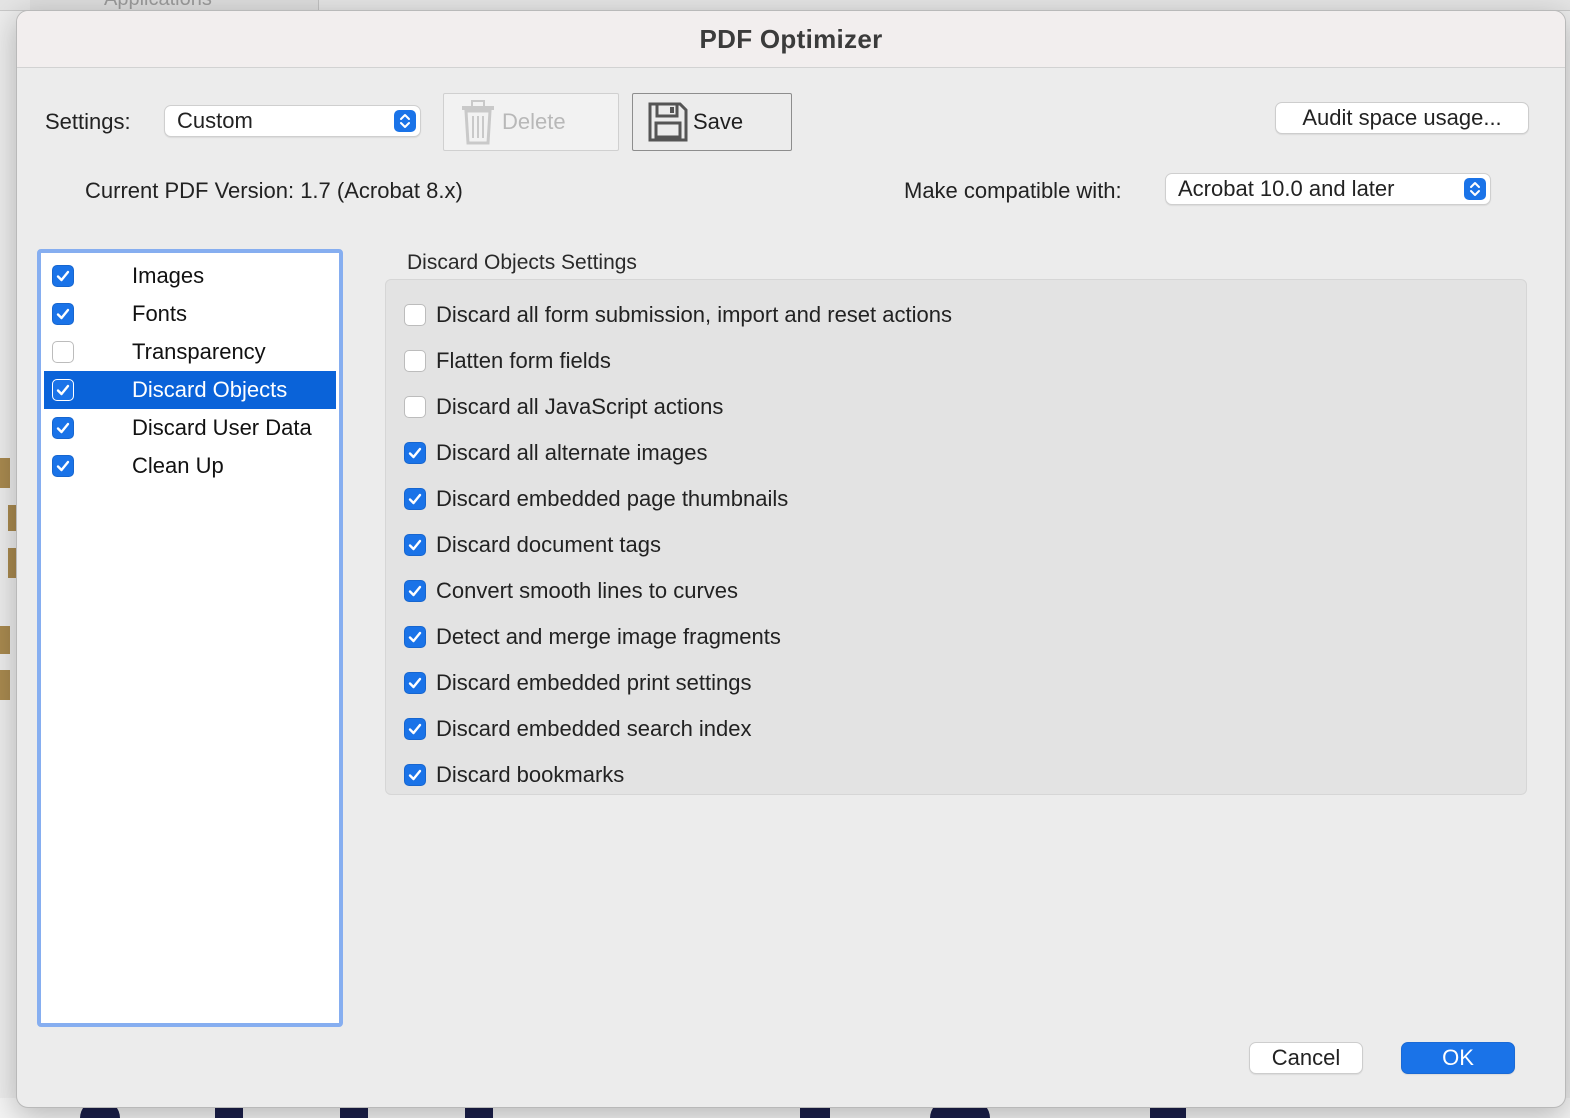 This screenshot has width=1570, height=1118. I want to click on save-button: Save, so click(712, 122).